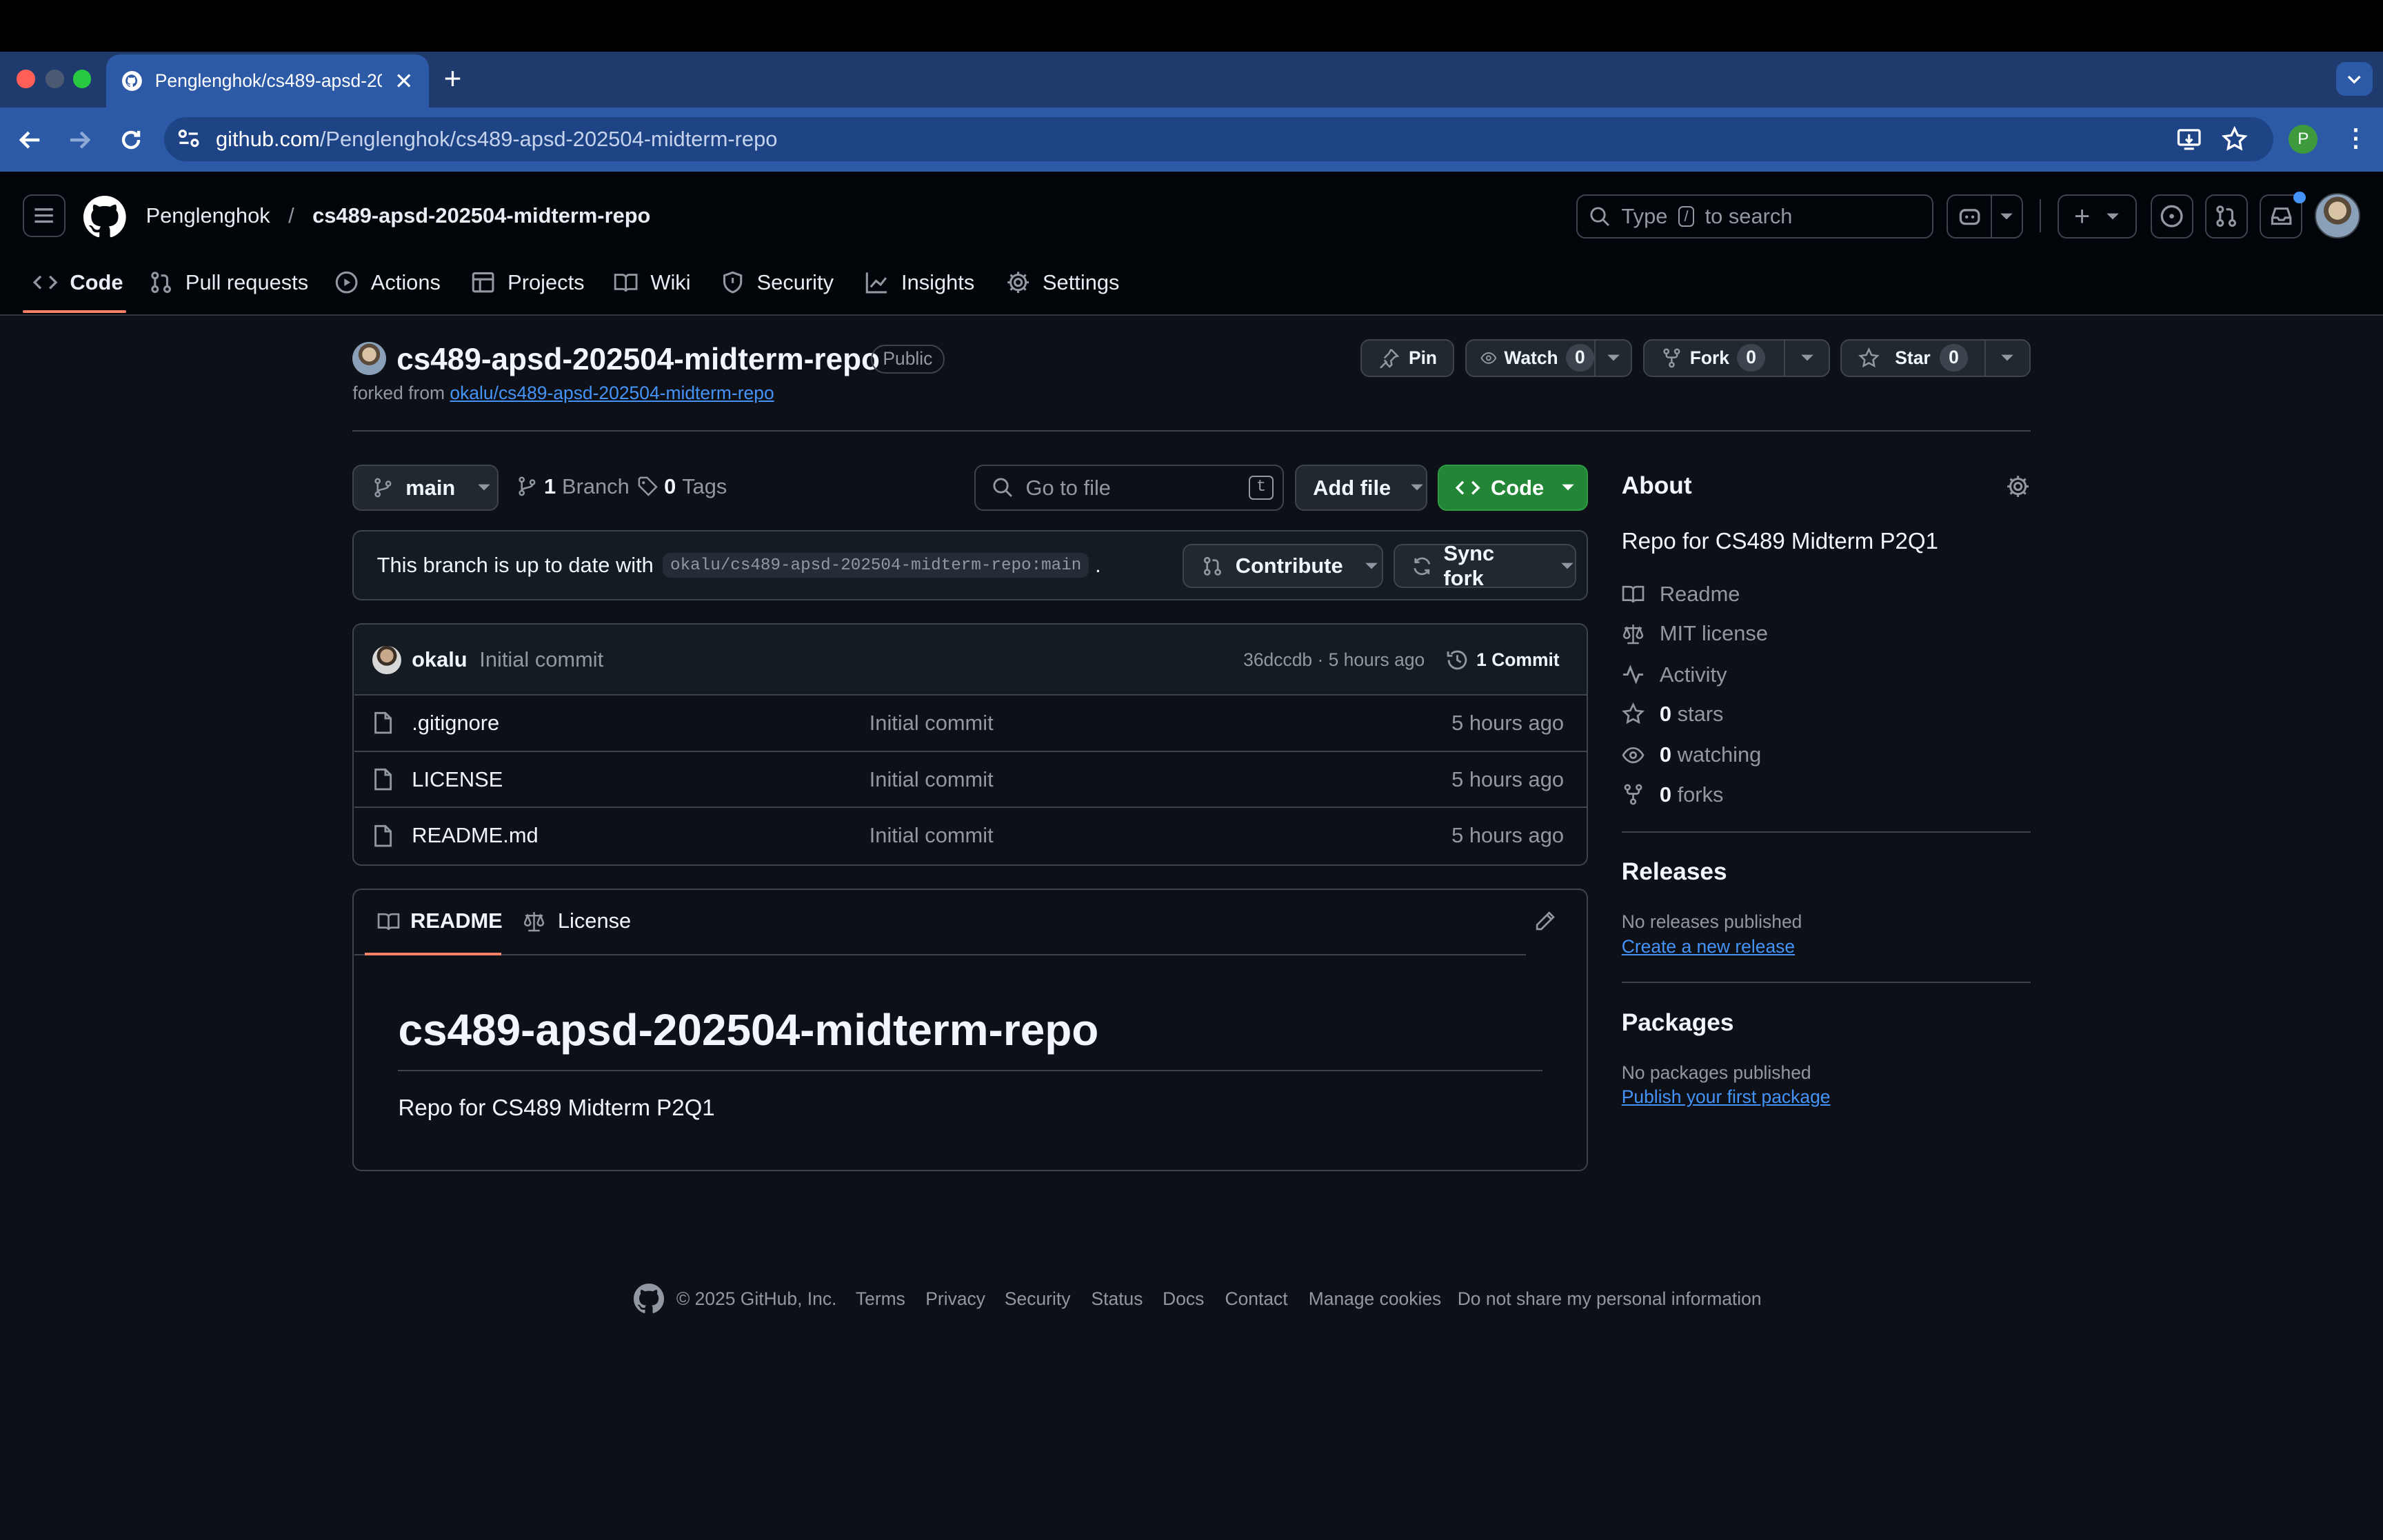 Image resolution: width=2383 pixels, height=1540 pixels. What do you see at coordinates (131, 140) in the screenshot?
I see `reload-icon` at bounding box center [131, 140].